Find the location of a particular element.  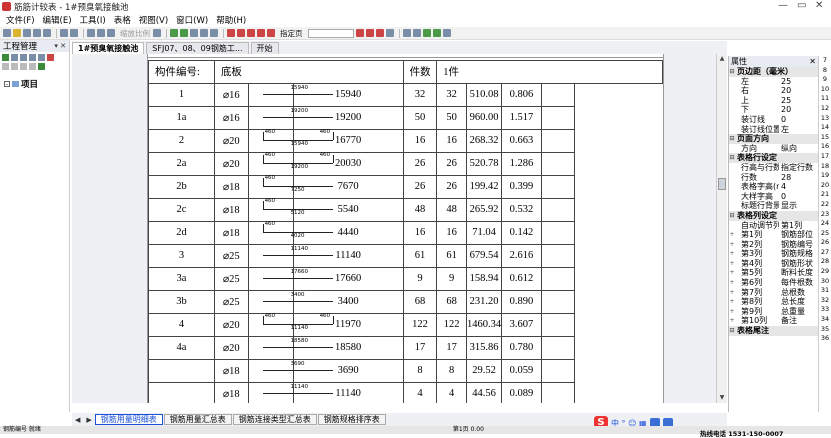

property-value: 总根数 is located at coordinates (798, 293).